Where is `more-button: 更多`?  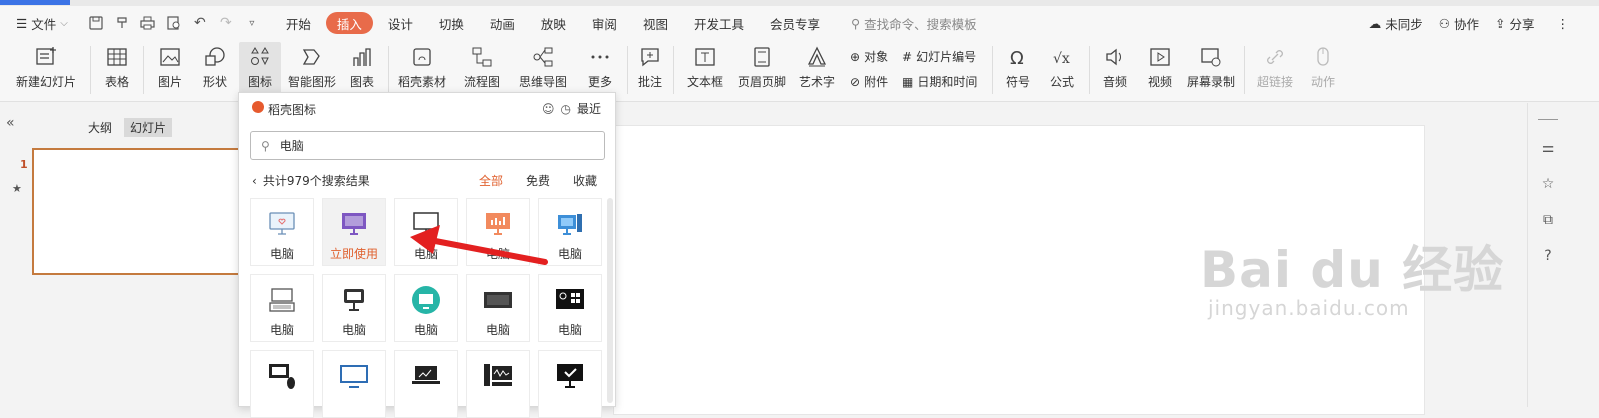 more-button: 更多 is located at coordinates (600, 70).